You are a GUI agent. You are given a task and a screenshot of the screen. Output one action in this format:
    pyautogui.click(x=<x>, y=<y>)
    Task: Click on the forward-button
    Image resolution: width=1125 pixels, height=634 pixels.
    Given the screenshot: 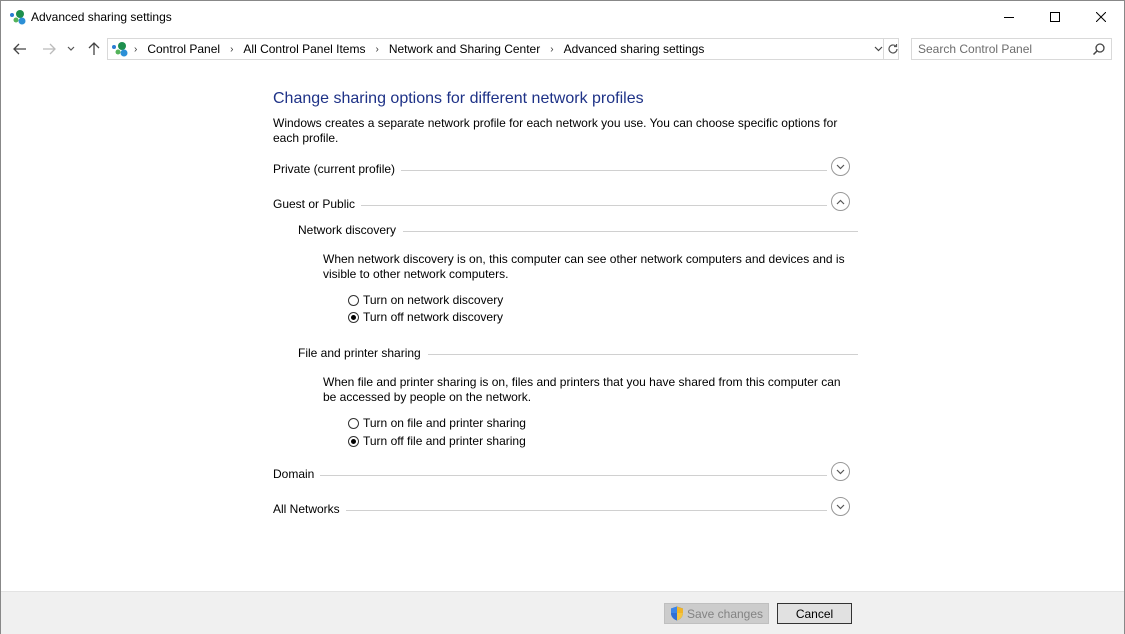 What is the action you would take?
    pyautogui.click(x=49, y=49)
    